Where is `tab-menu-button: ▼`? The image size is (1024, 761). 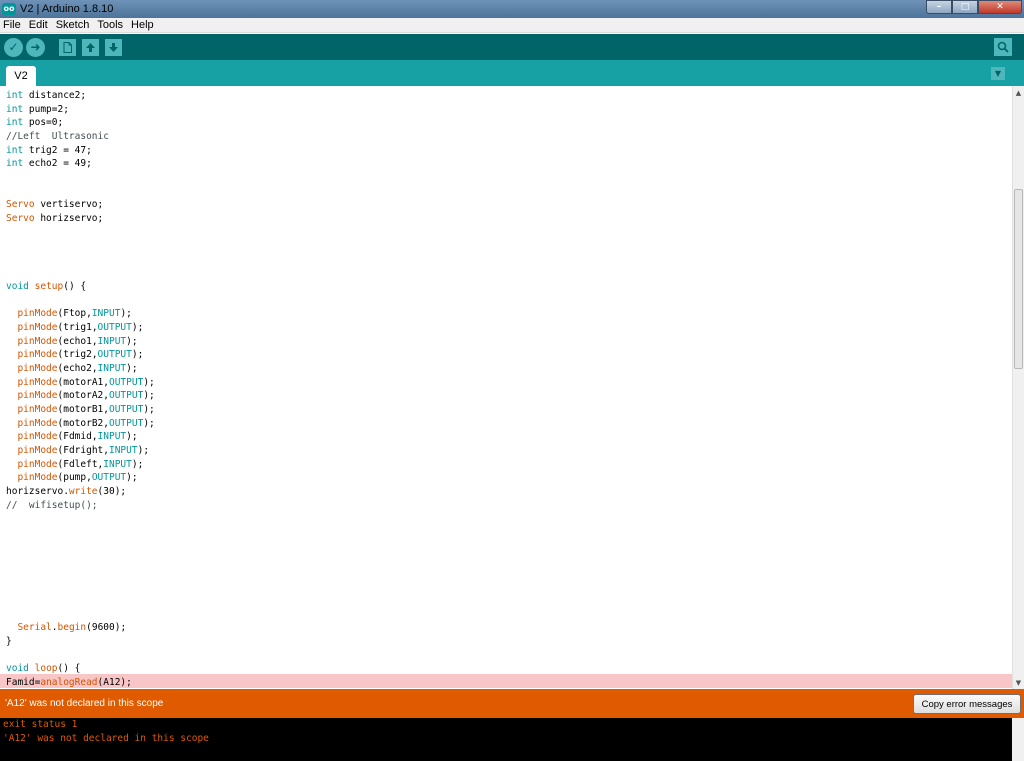 tab-menu-button: ▼ is located at coordinates (998, 73).